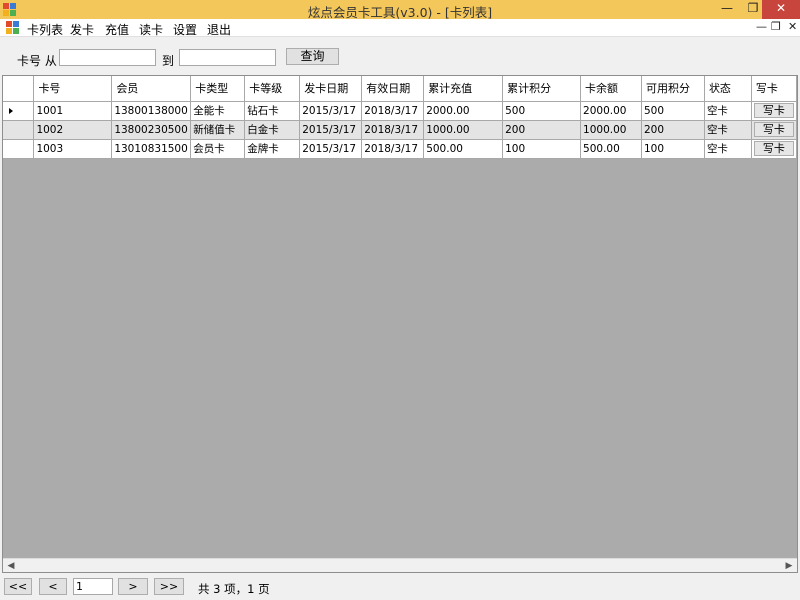 This screenshot has height=600, width=800. What do you see at coordinates (792, 26) in the screenshot?
I see `mdi-close-icon: ✕` at bounding box center [792, 26].